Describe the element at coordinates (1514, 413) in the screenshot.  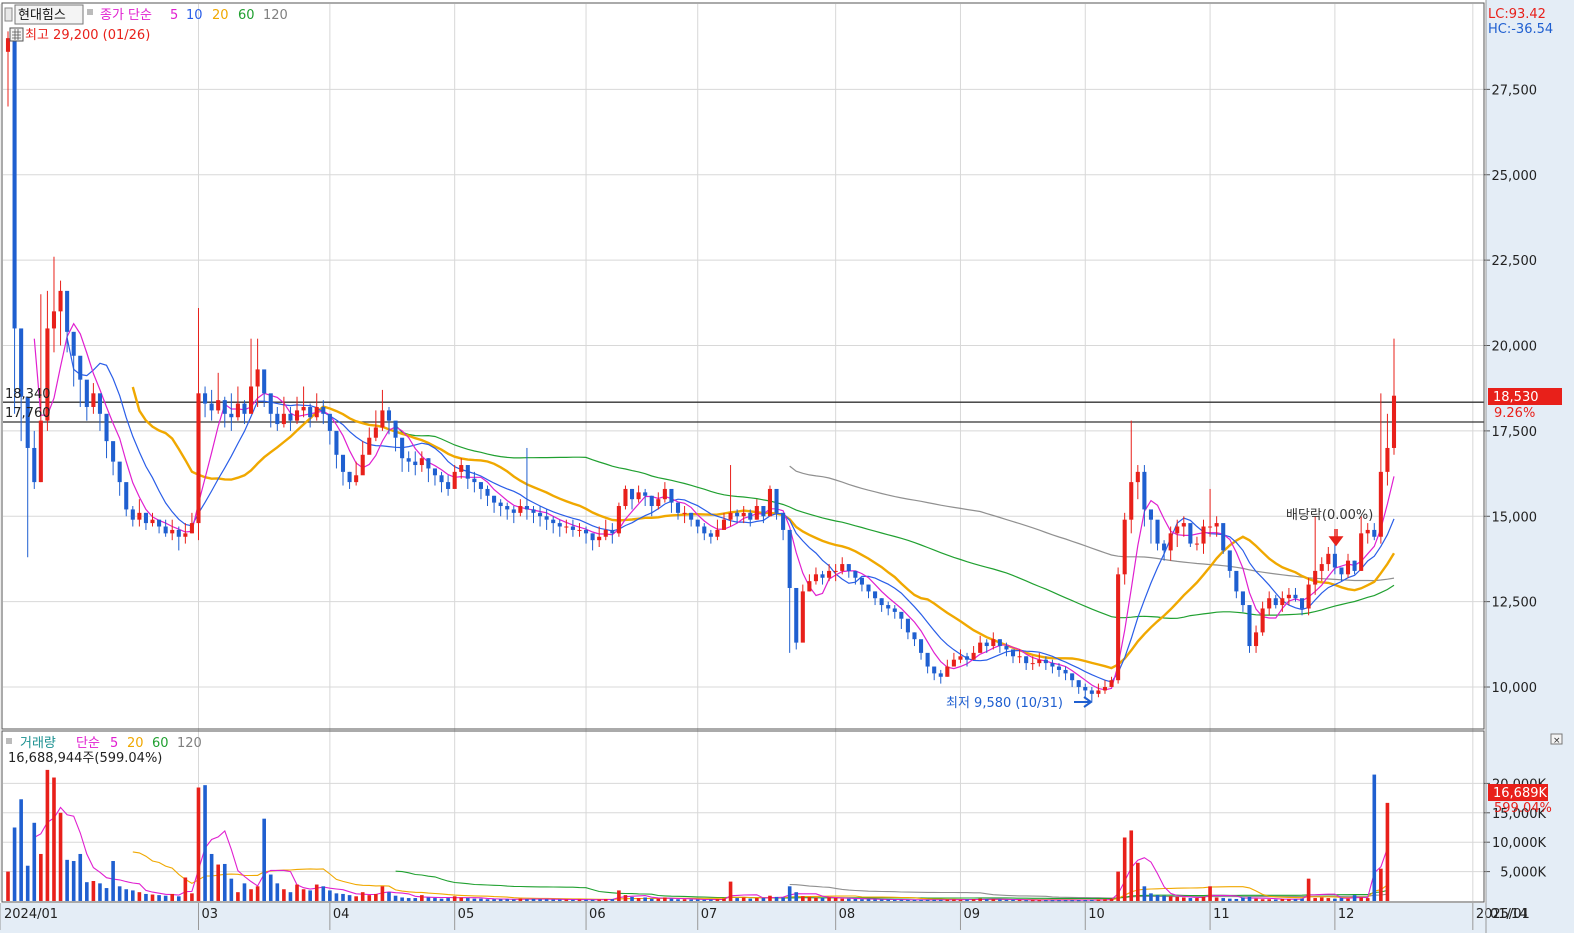
I see `close-price-change: 9.26%` at that location.